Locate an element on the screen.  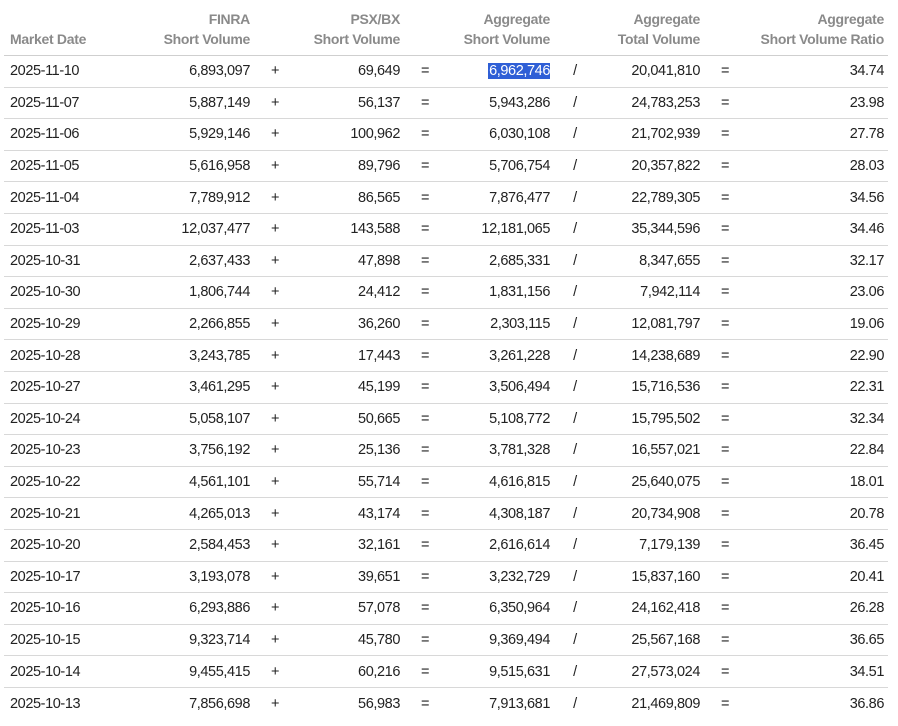
cell-short-volume-ratio: 22.84 is located at coordinates (867, 450).